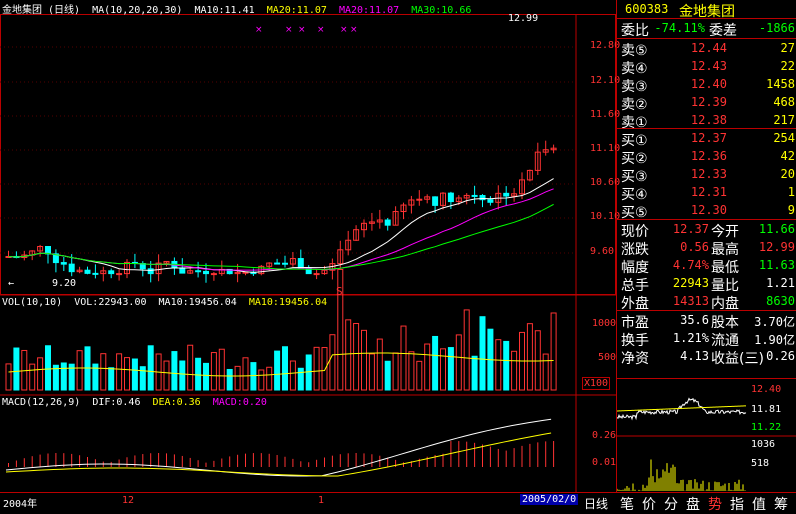  Describe the element at coordinates (176, 402) in the screenshot. I see `macd-legend-2: DEA:0.36` at that location.